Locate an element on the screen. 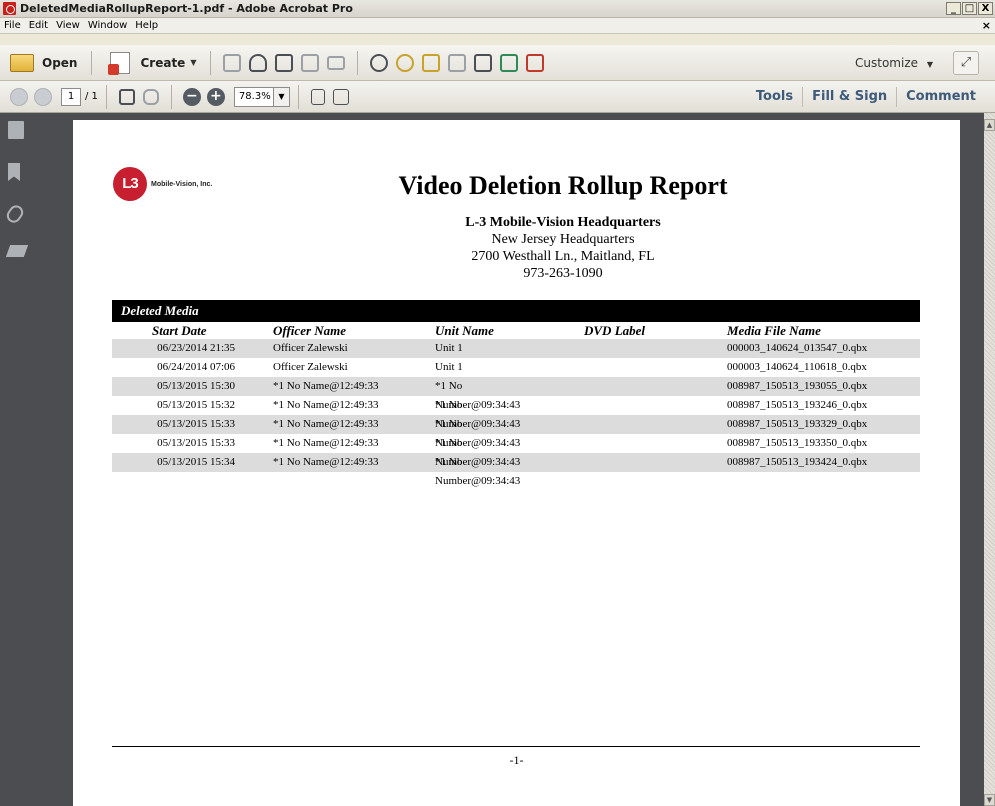  bookmark-icon is located at coordinates (14, 172).